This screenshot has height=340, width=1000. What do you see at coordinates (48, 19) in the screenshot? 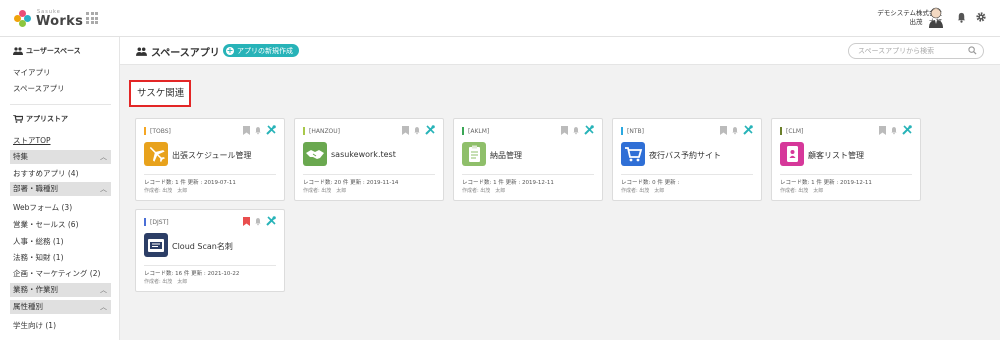
I see `app-logo: Sasuke Works` at bounding box center [48, 19].